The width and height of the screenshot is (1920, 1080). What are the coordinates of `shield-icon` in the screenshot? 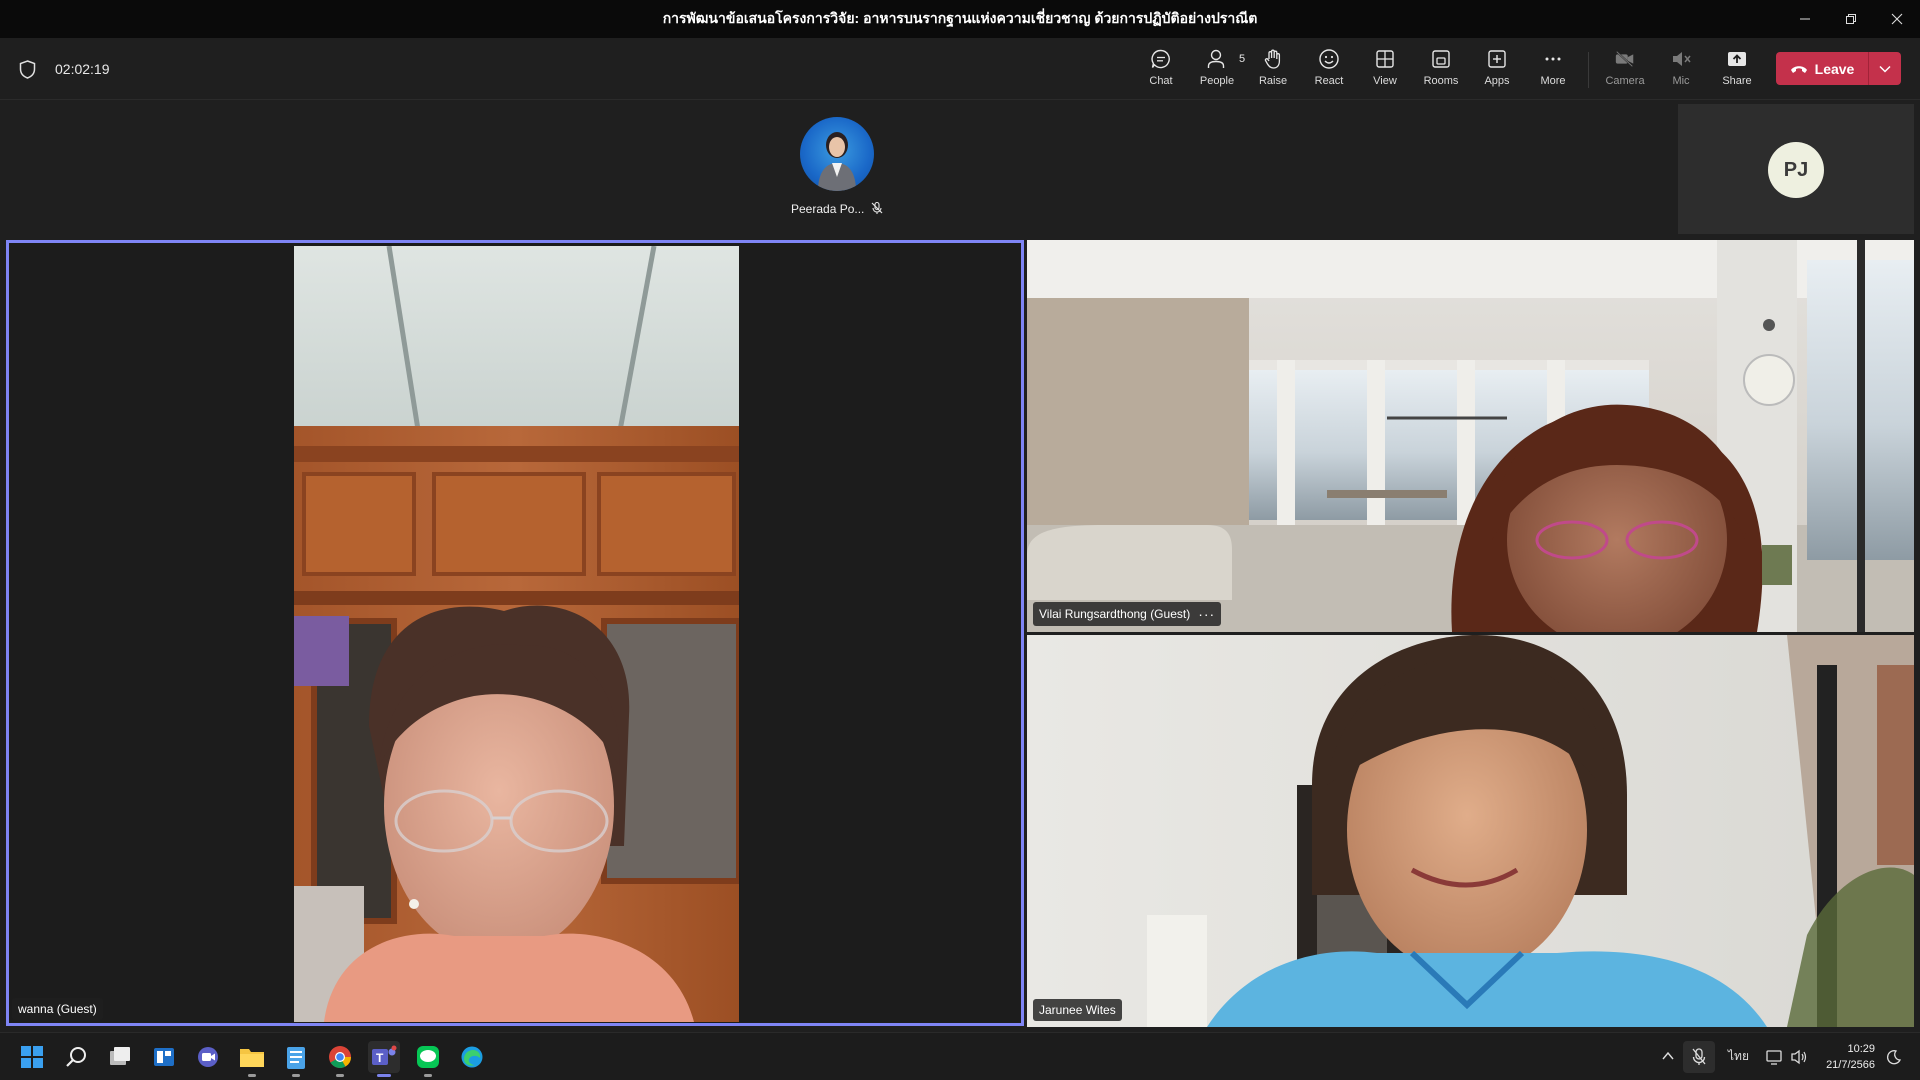 It's located at (27, 69).